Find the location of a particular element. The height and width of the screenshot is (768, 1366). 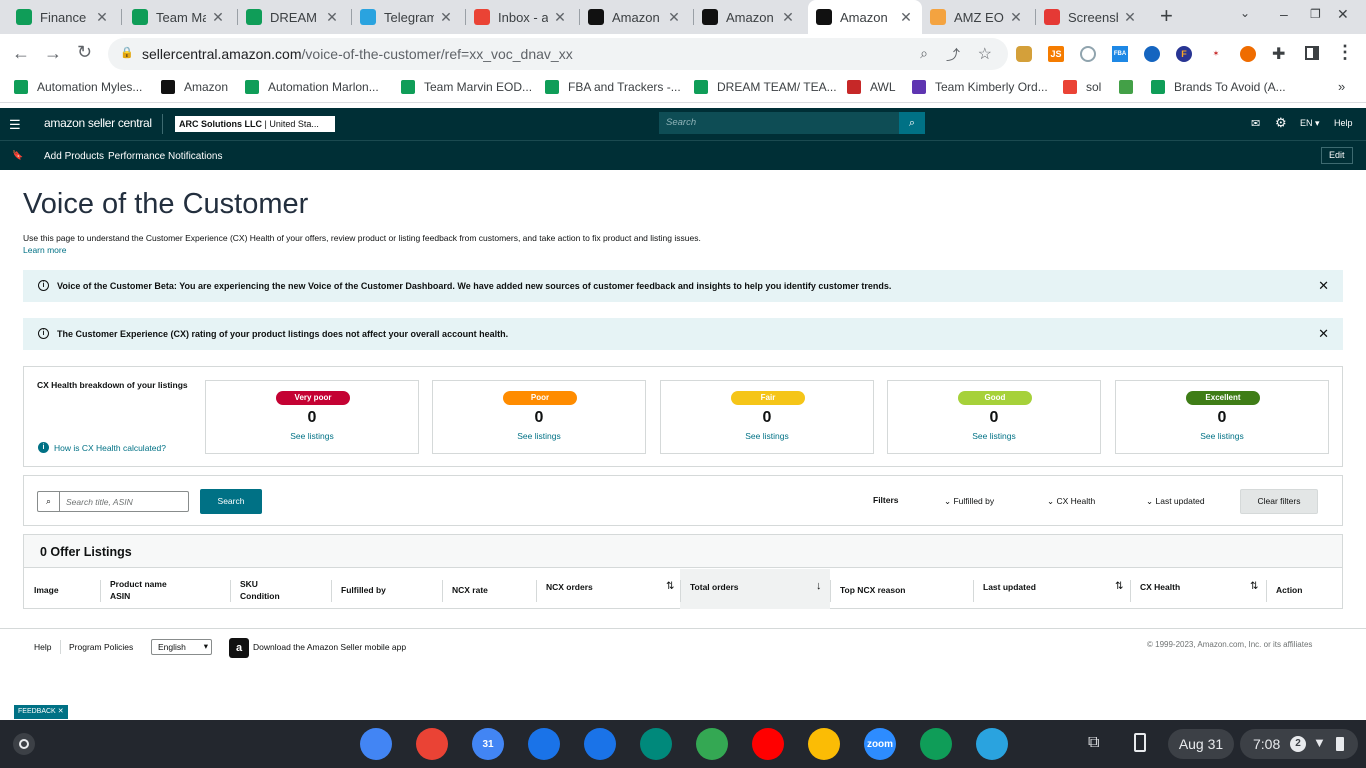

extension-icon: F is located at coordinates (1184, 54).